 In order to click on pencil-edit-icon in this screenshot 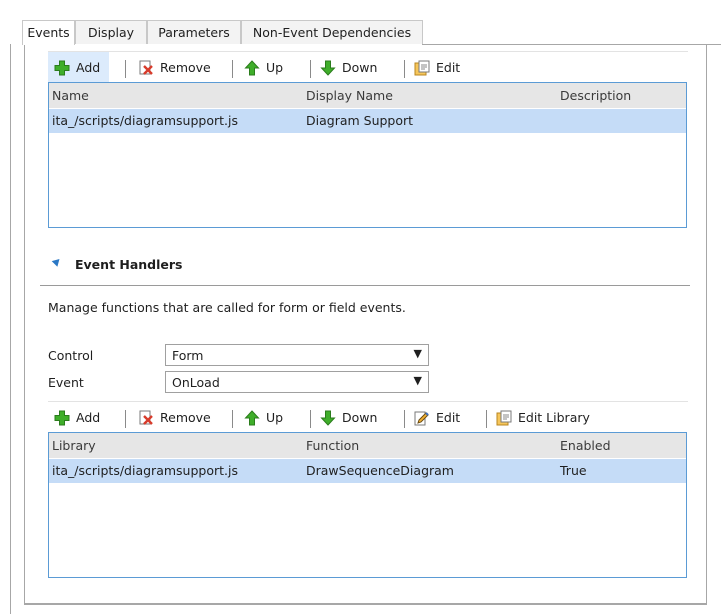, I will do `click(422, 418)`.